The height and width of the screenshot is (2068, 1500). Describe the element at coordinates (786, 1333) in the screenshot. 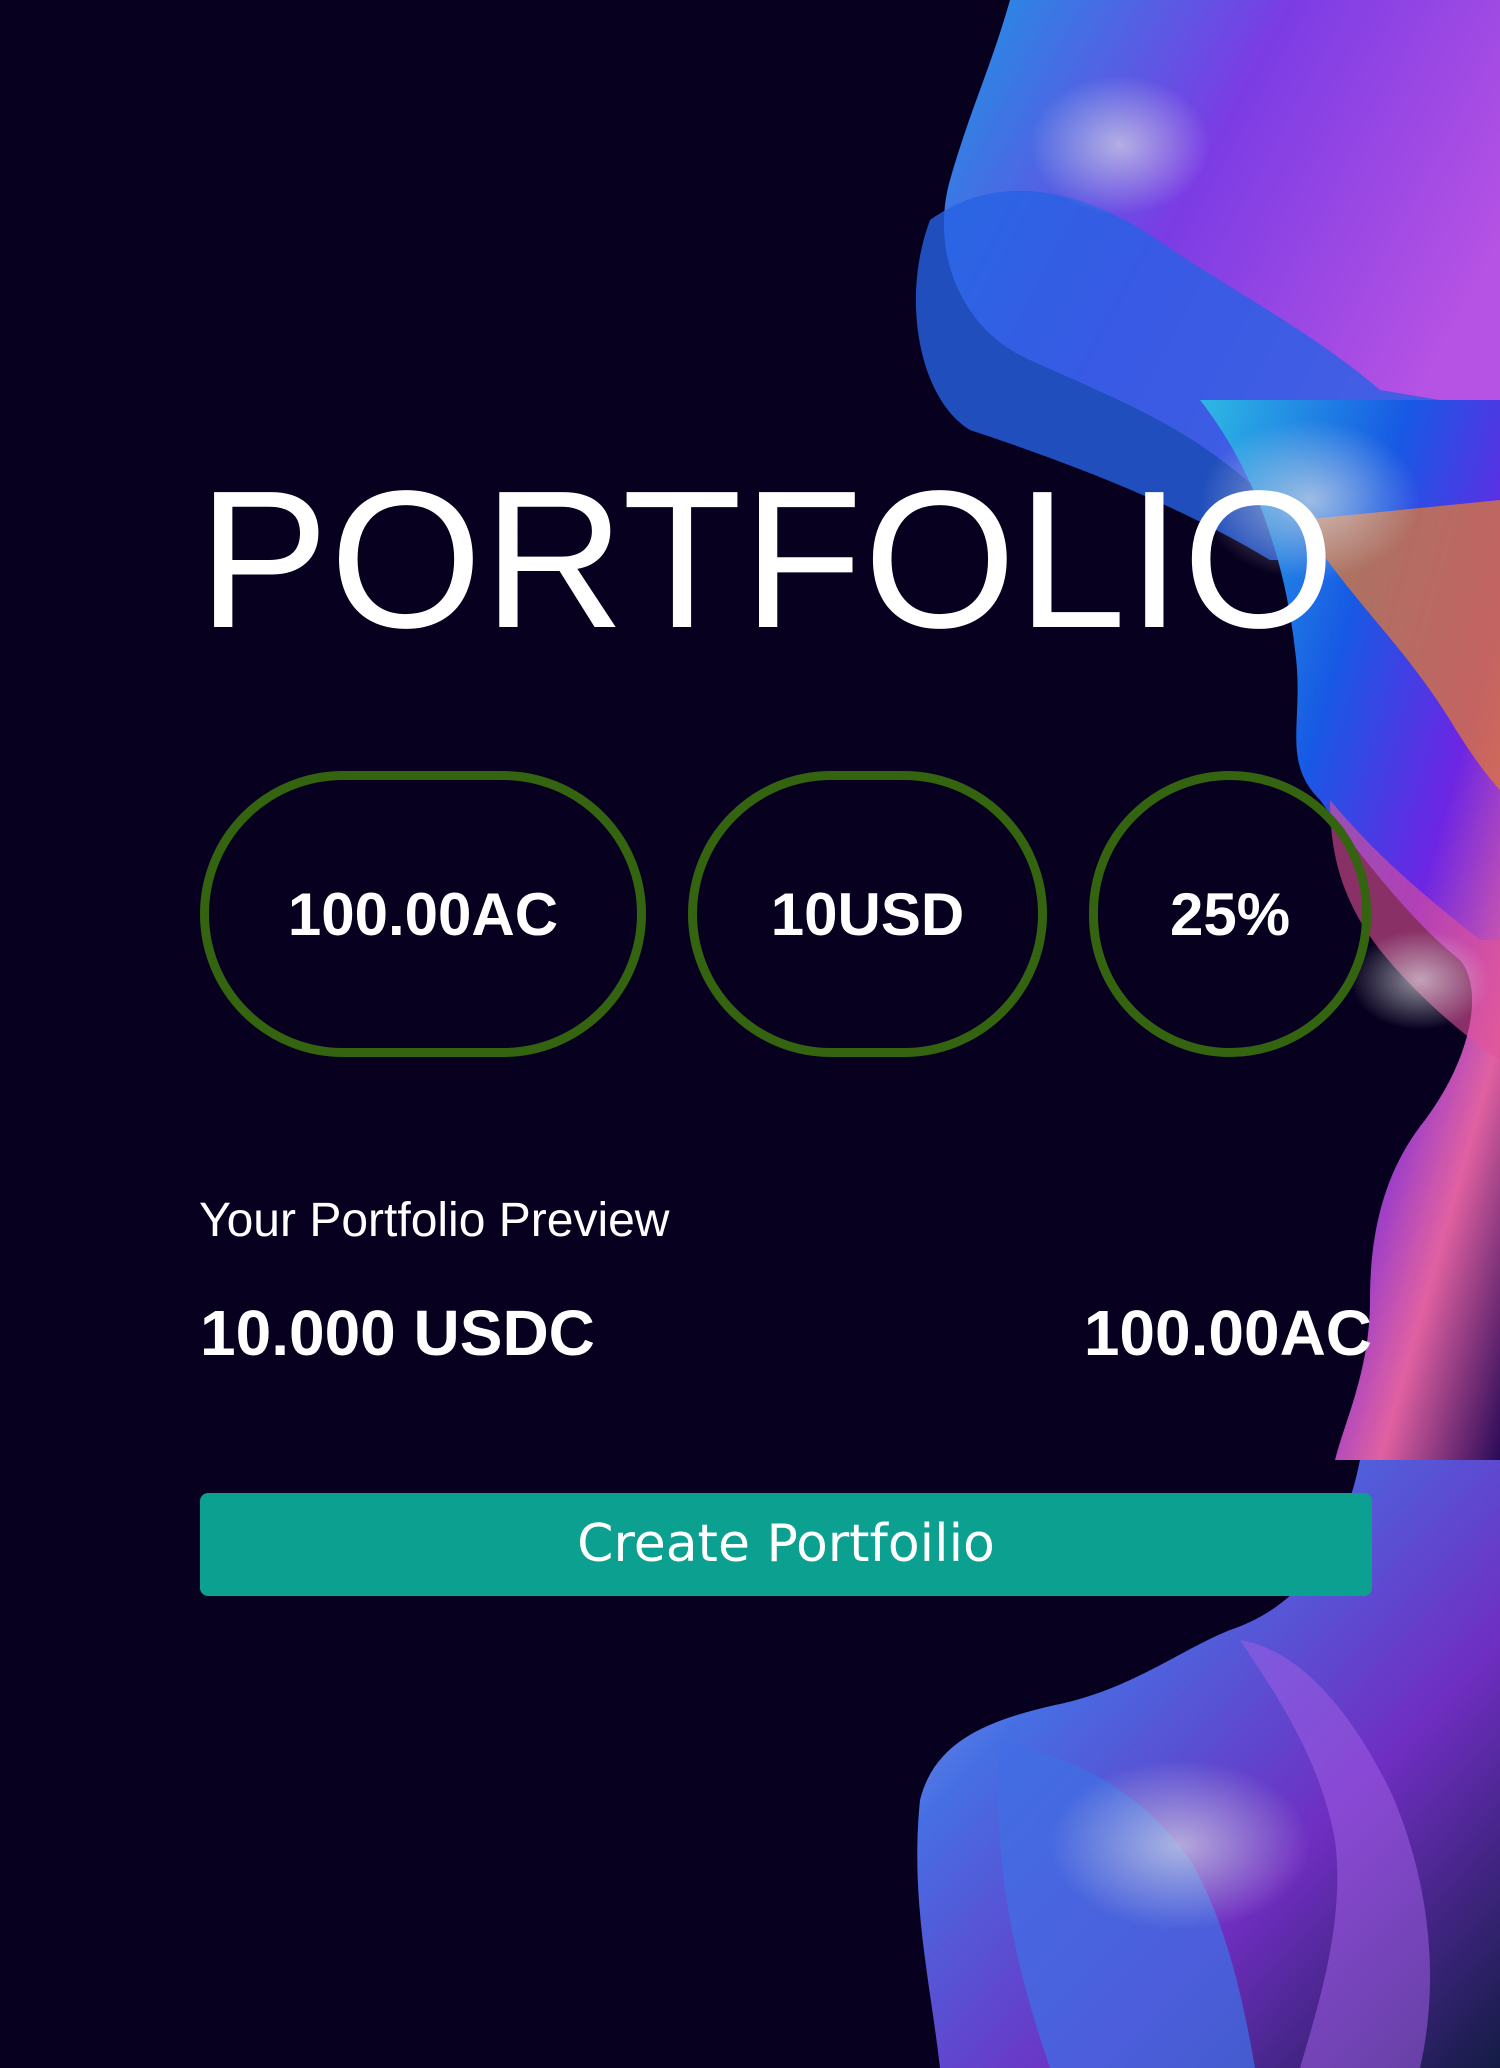

I see `portfolio-preview-values: 10.000 USDC 100.00AC` at that location.